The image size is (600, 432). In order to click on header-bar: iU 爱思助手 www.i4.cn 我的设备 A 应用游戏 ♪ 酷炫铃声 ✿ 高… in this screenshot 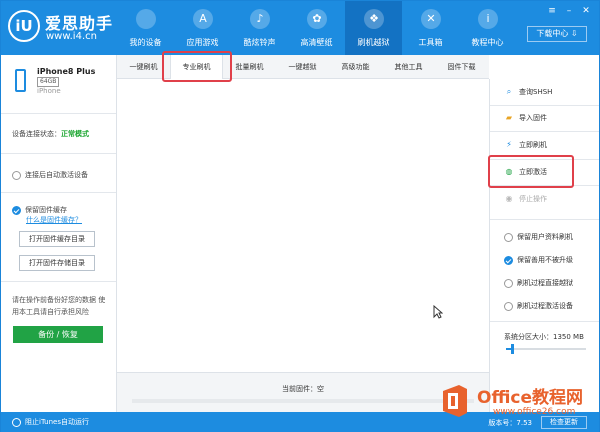, I will do `click(300, 28)`.